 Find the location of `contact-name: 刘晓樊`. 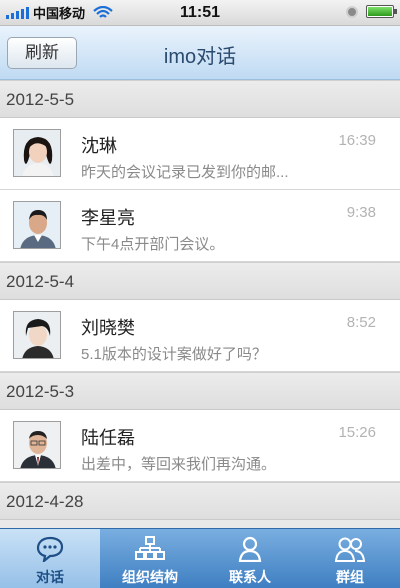

contact-name: 刘晓樊 is located at coordinates (108, 328).